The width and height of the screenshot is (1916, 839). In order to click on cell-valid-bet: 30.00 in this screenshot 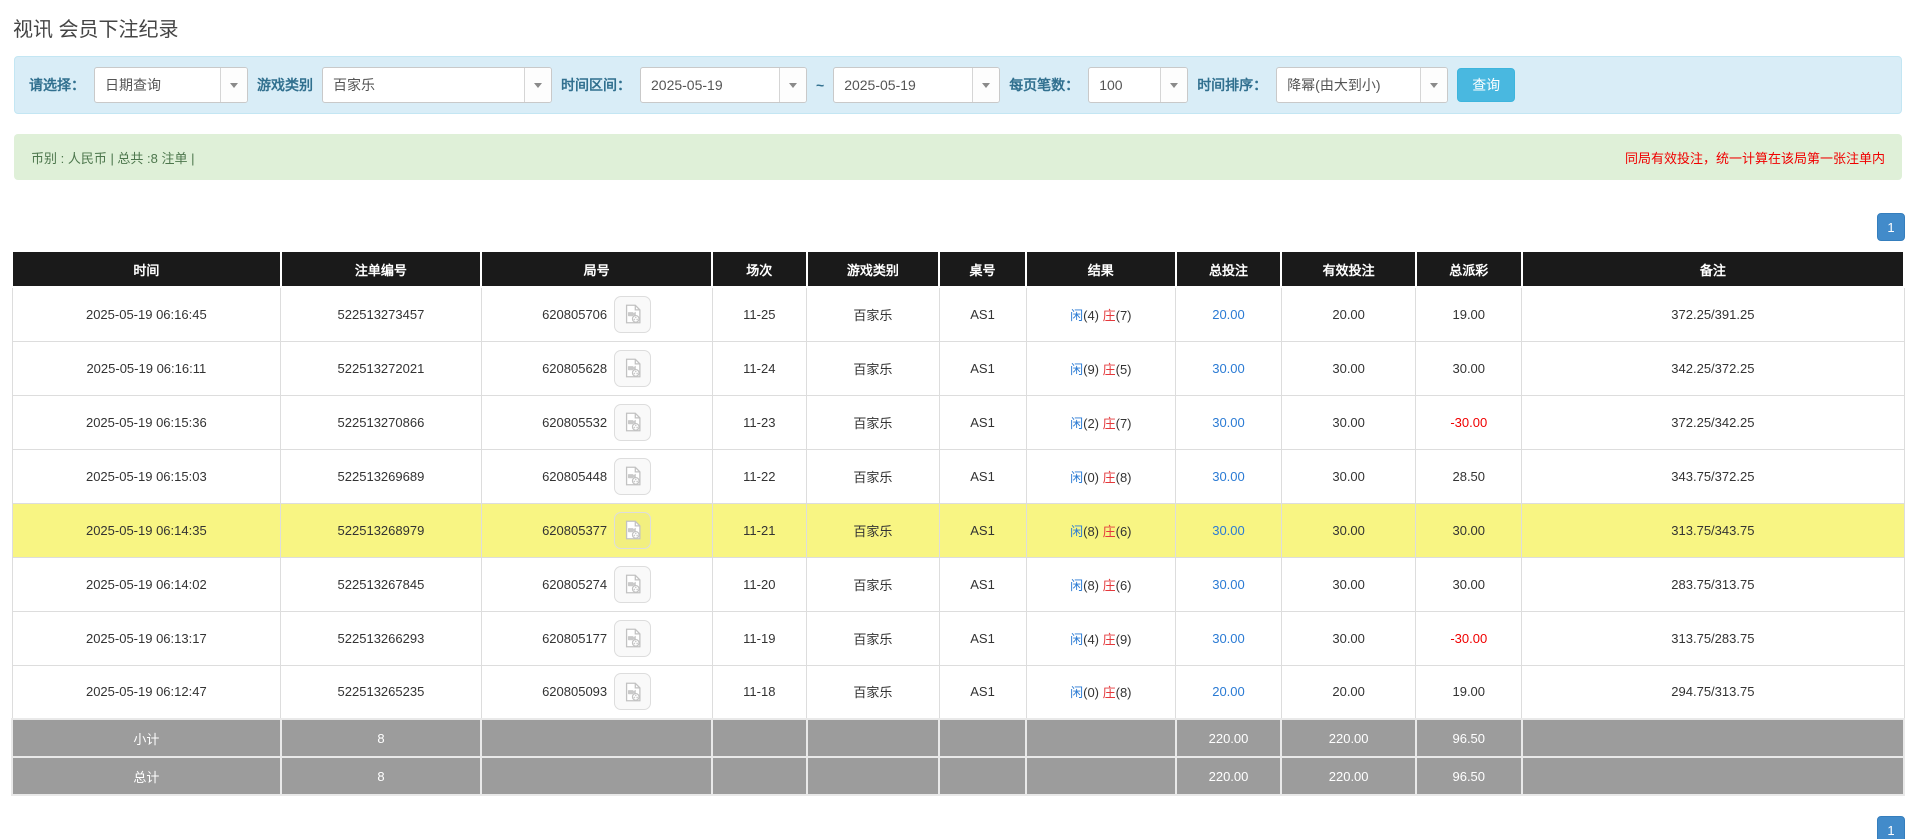, I will do `click(1348, 368)`.